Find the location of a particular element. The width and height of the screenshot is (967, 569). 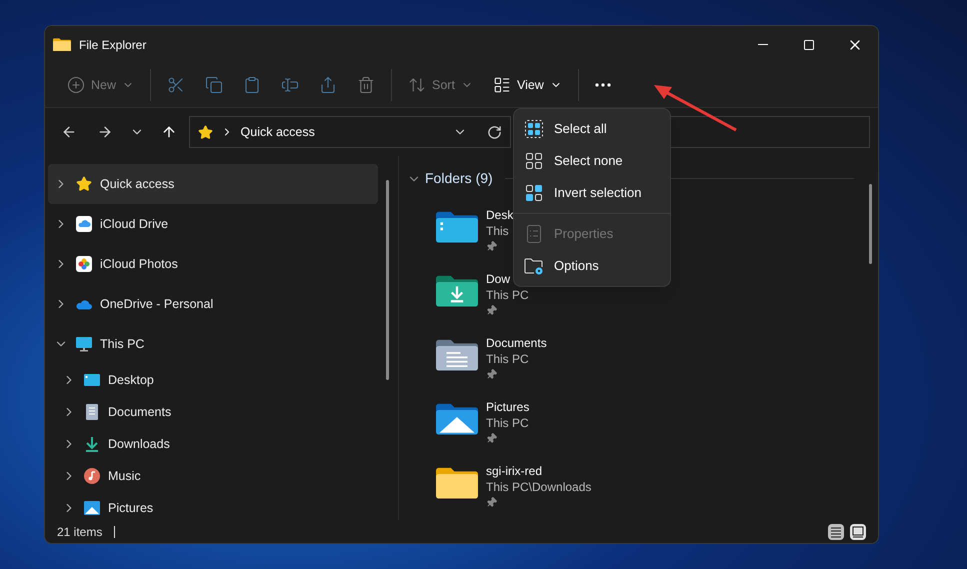

nav-item: Quick access is located at coordinates (213, 184).